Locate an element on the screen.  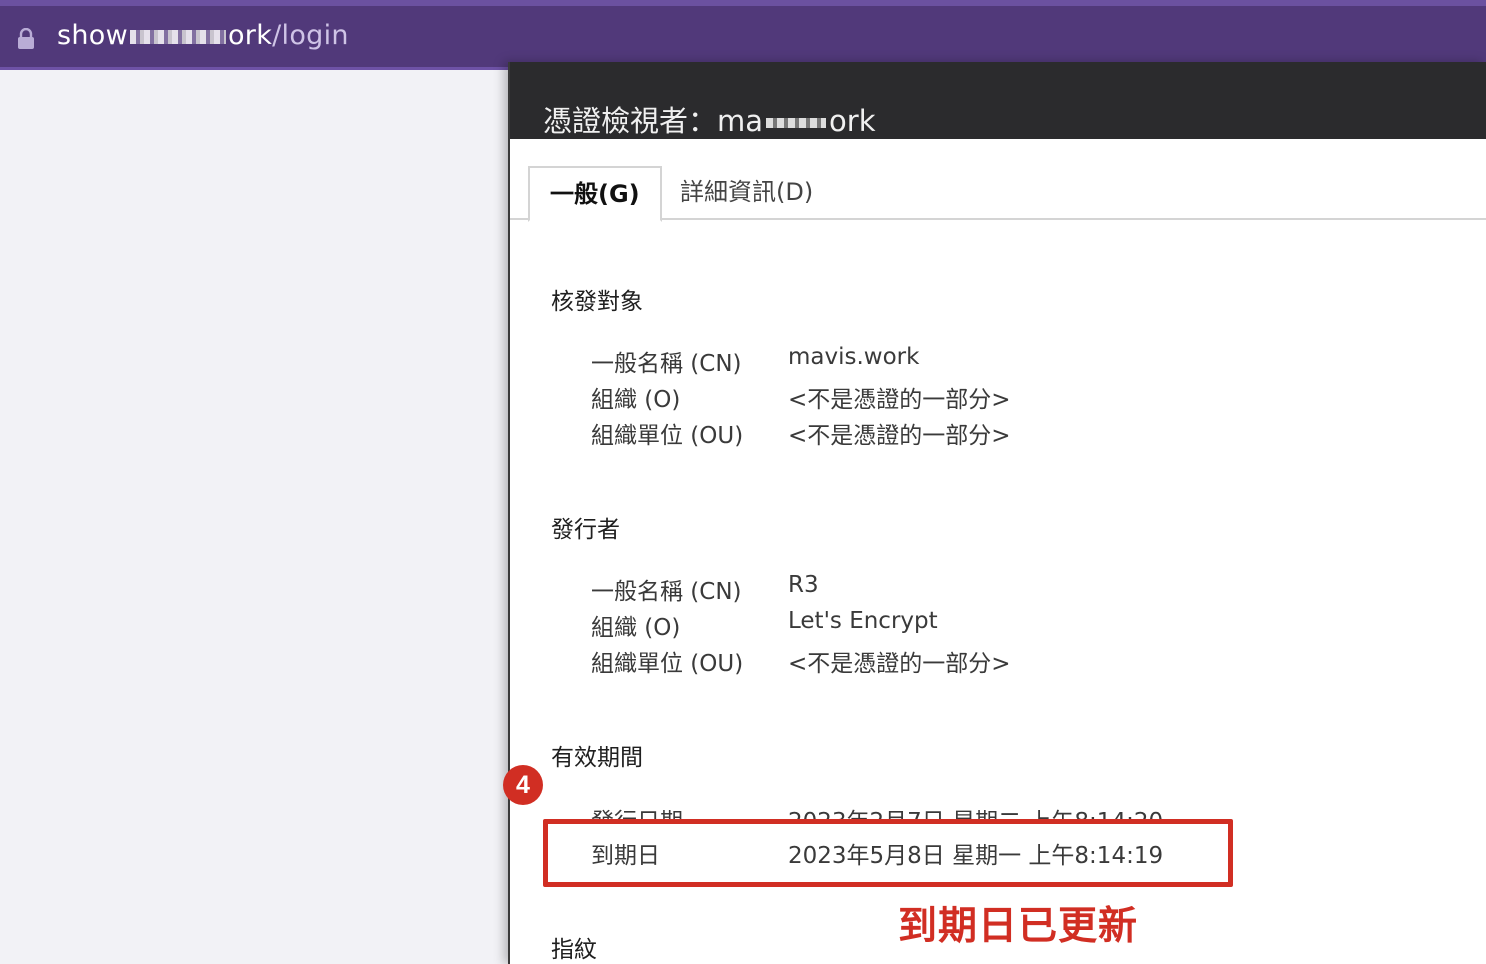
url-path: /login is located at coordinates (310, 35).